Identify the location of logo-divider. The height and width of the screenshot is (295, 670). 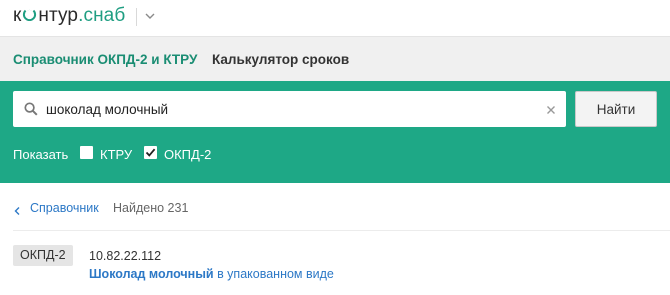
(136, 17).